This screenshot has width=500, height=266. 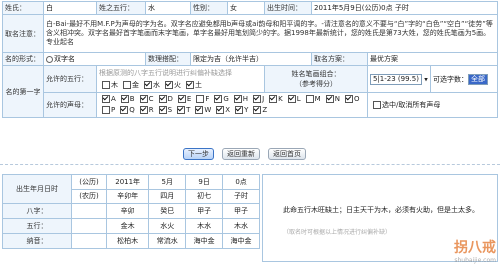 I want to click on initial-j-checkbox: J, so click(x=257, y=99).